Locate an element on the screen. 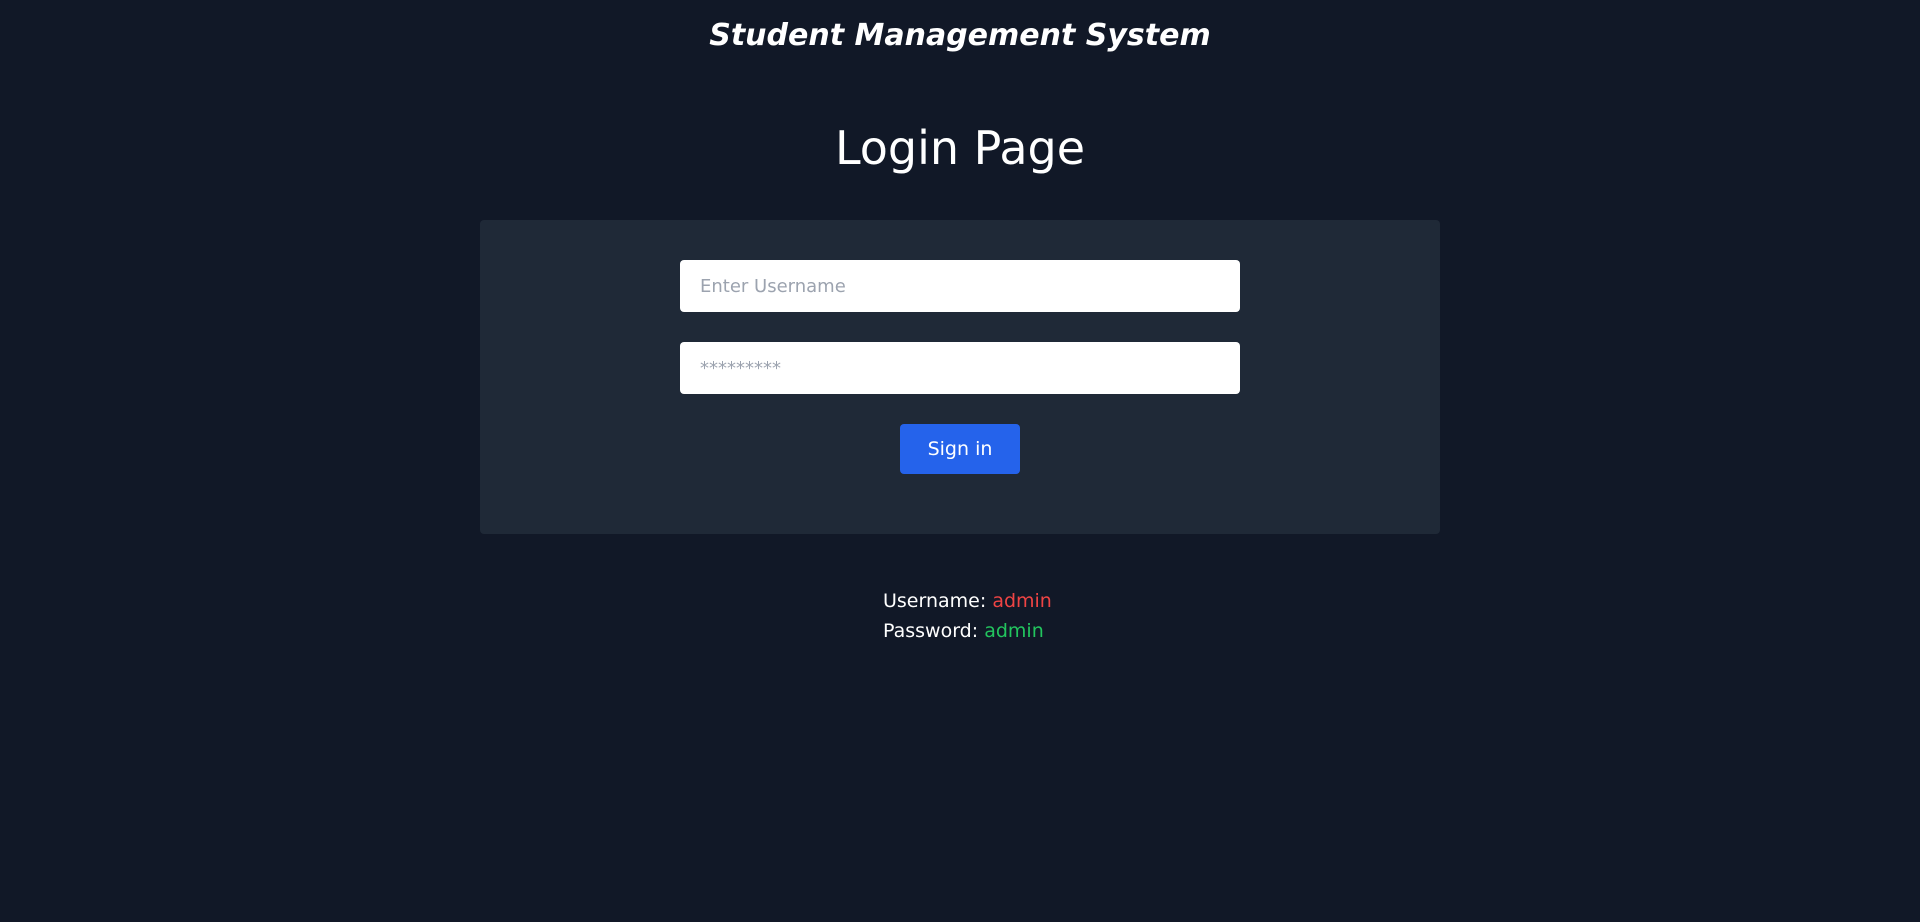 The width and height of the screenshot is (1920, 922). password-input is located at coordinates (960, 368).